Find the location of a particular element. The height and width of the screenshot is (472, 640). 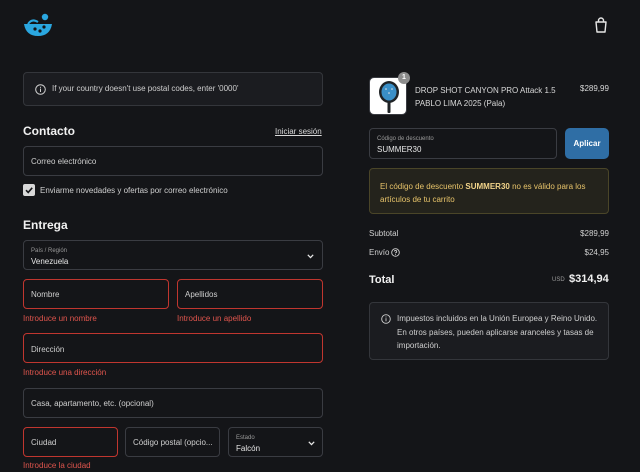

total-label: Total is located at coordinates (382, 280).